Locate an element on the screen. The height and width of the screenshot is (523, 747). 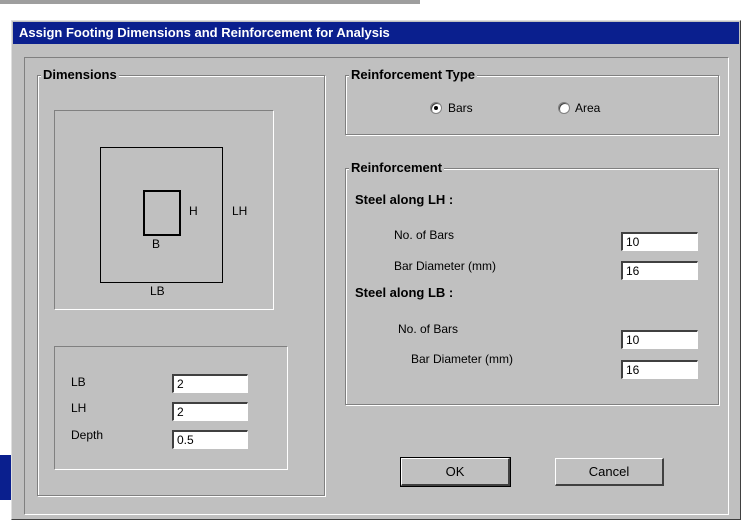
dimensions-fields-panel: LB 2 LH 2 Depth 0.5 is located at coordinates (171, 408).